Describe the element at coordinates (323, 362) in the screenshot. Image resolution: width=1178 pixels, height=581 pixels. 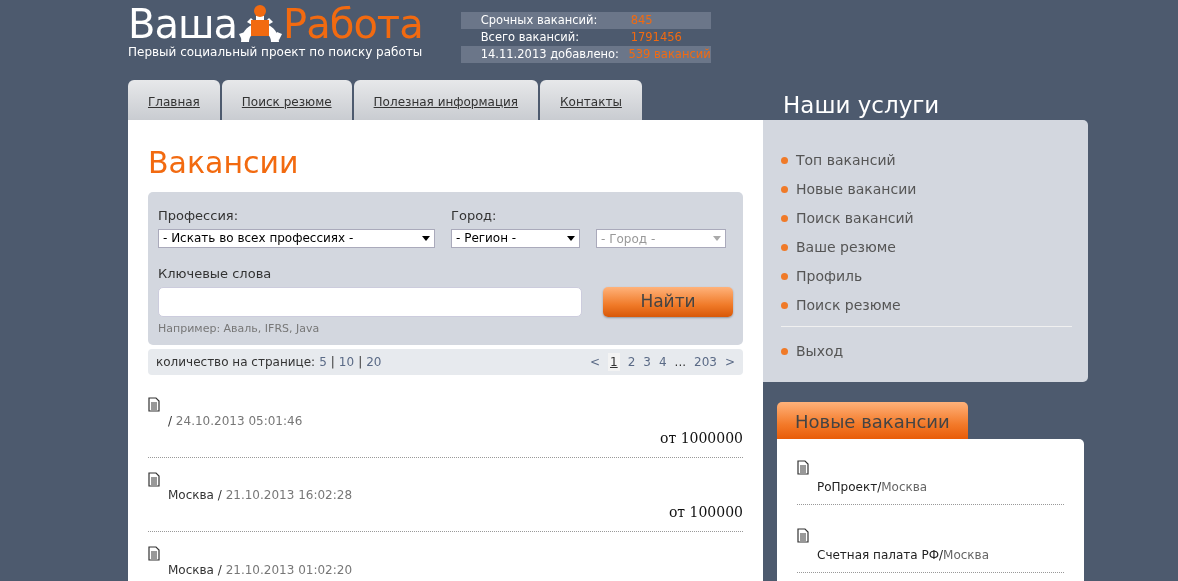
I see `per-page-link: 5` at that location.